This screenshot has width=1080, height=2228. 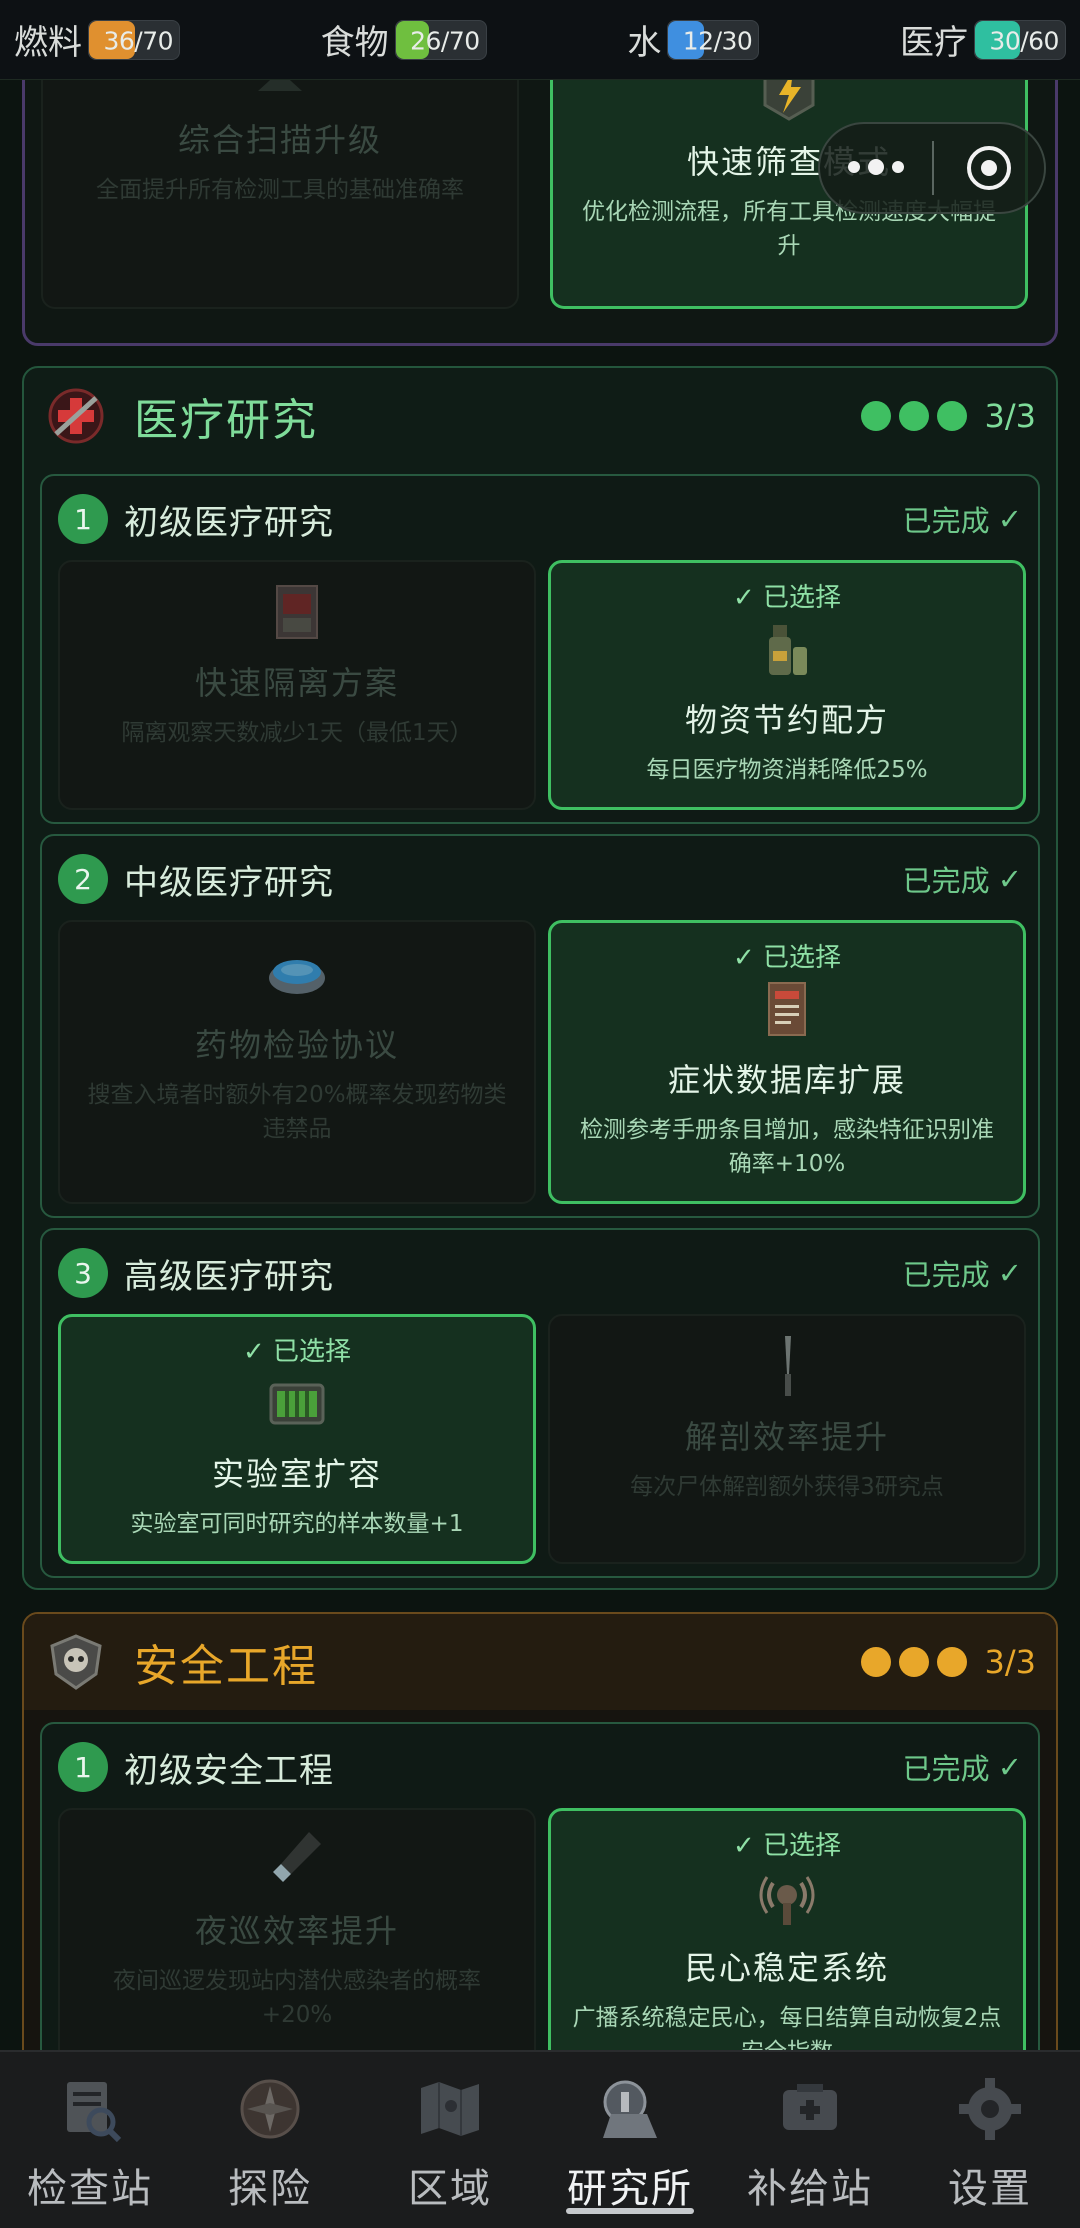 I want to click on section-header: 医疗研究 3/3, so click(x=540, y=416).